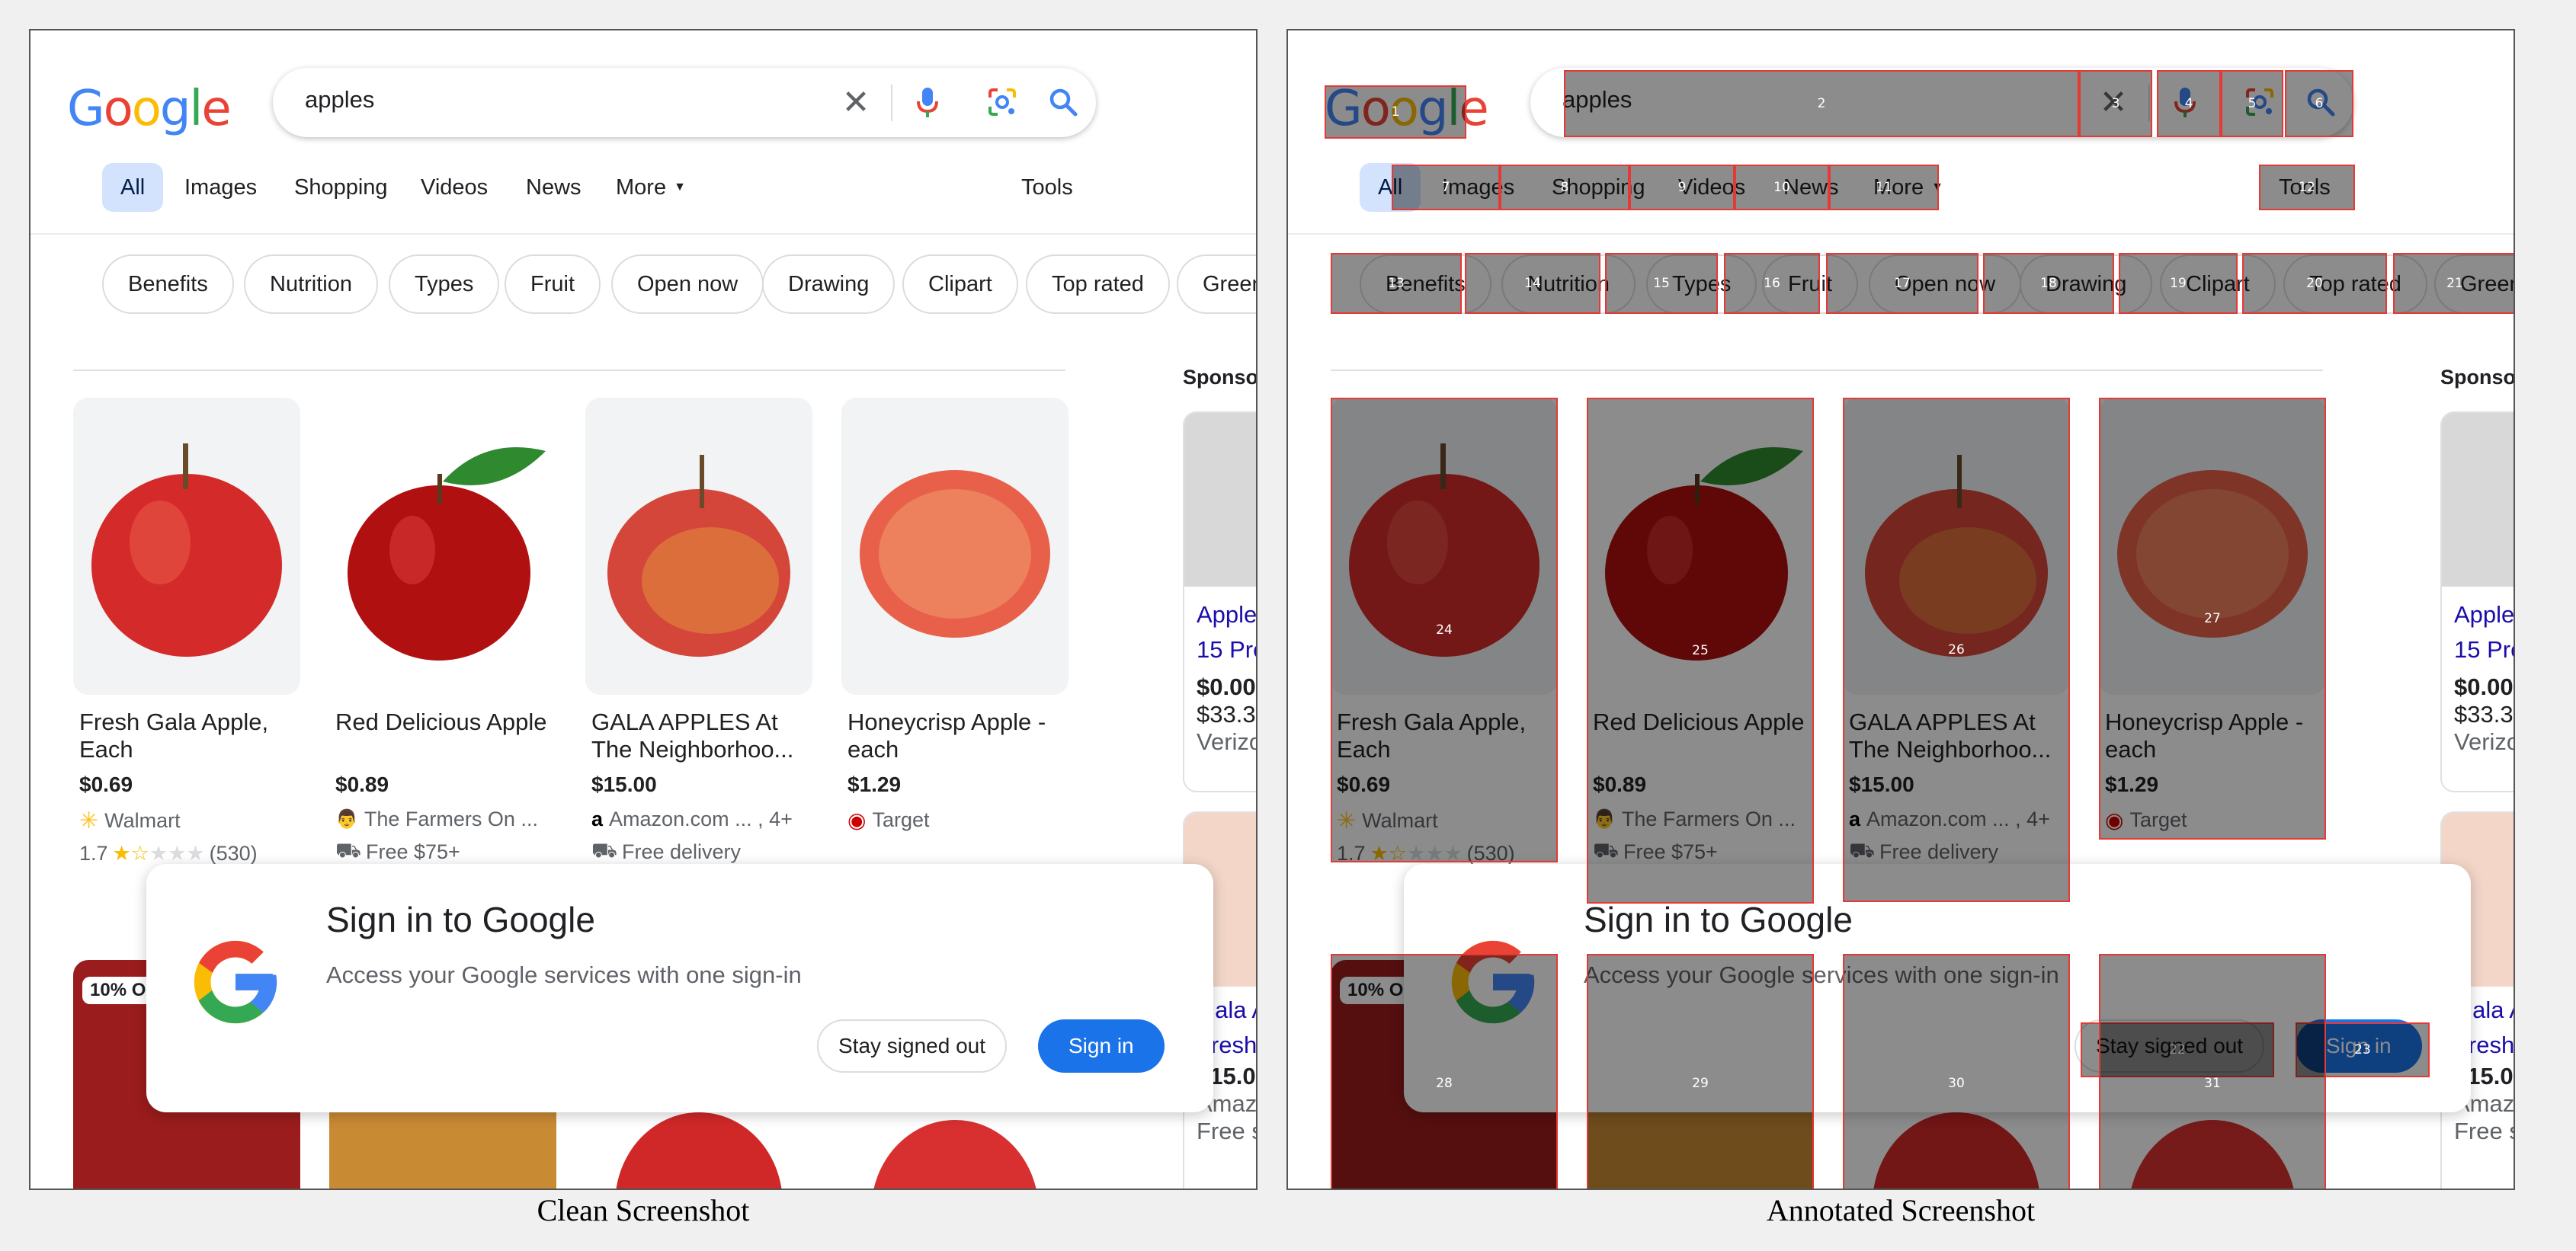 This screenshot has height=1251, width=2576. I want to click on annotation-number: 1, so click(1395, 112).